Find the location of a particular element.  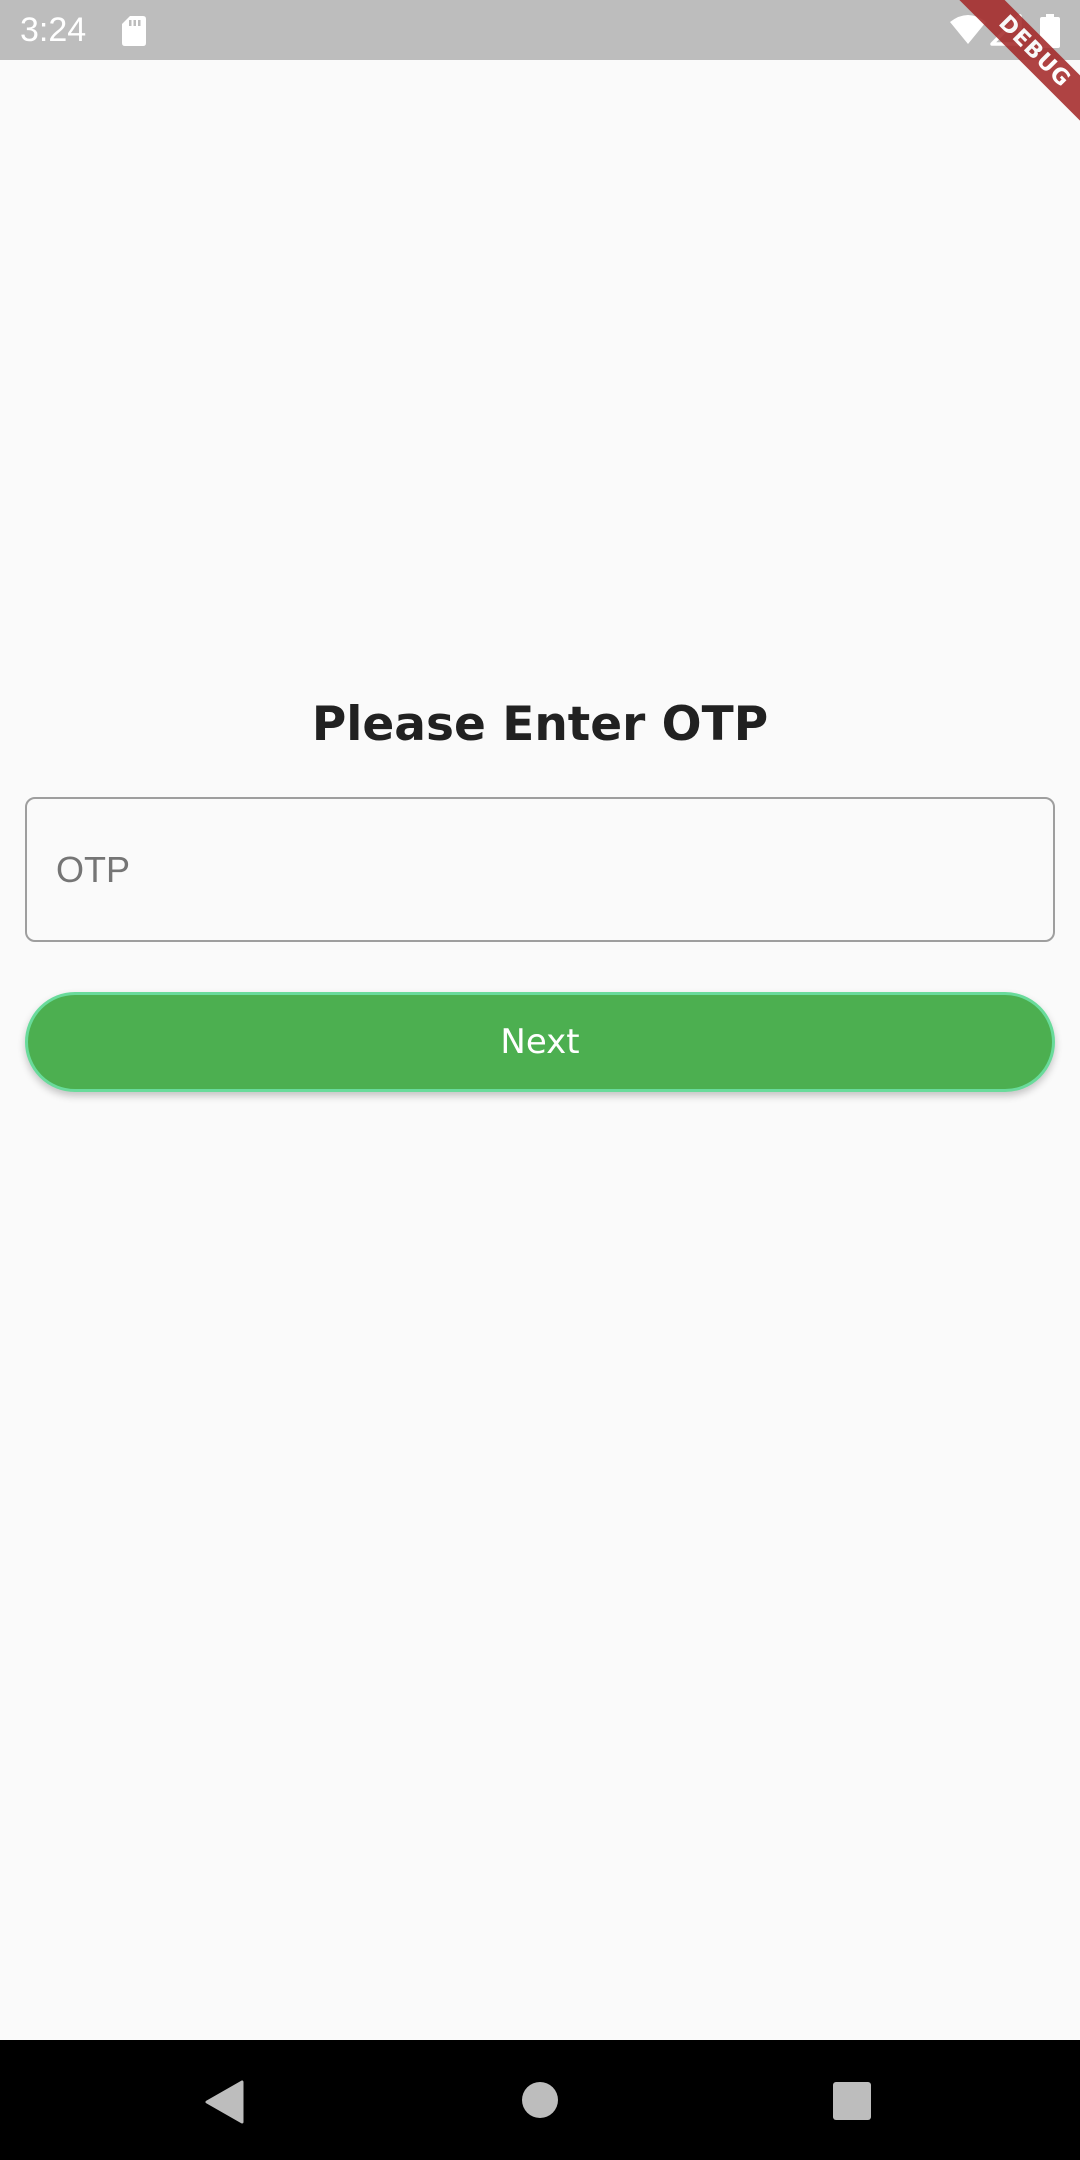

status-time: 3:24 is located at coordinates (53, 30).